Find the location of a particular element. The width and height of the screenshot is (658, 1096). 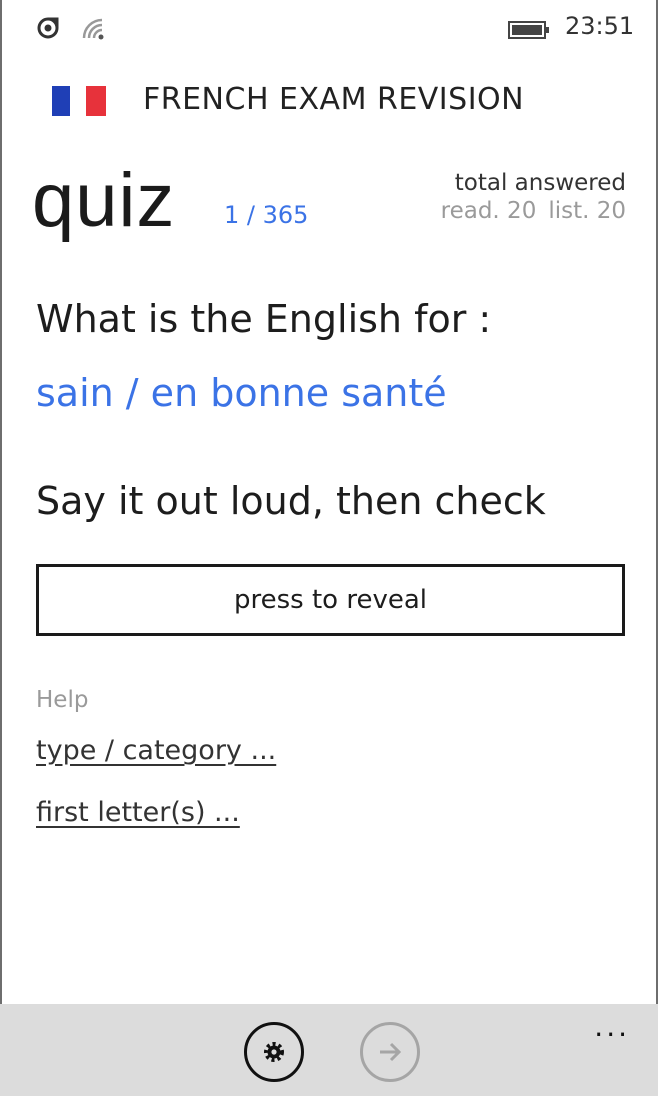

instruction-text: Say it out loud, then check is located at coordinates (291, 501).